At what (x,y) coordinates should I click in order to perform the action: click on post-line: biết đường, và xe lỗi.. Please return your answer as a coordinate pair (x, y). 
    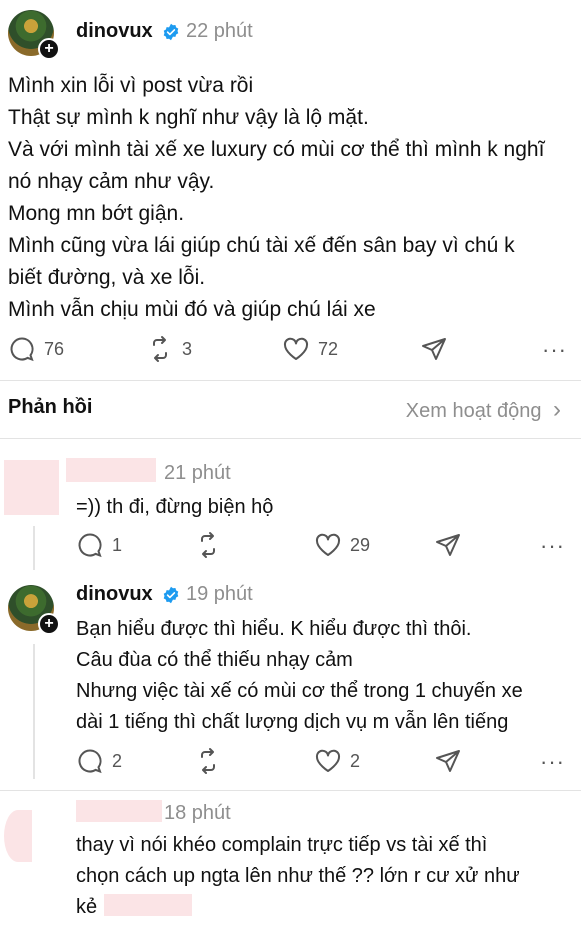
    Looking at the image, I should click on (107, 277).